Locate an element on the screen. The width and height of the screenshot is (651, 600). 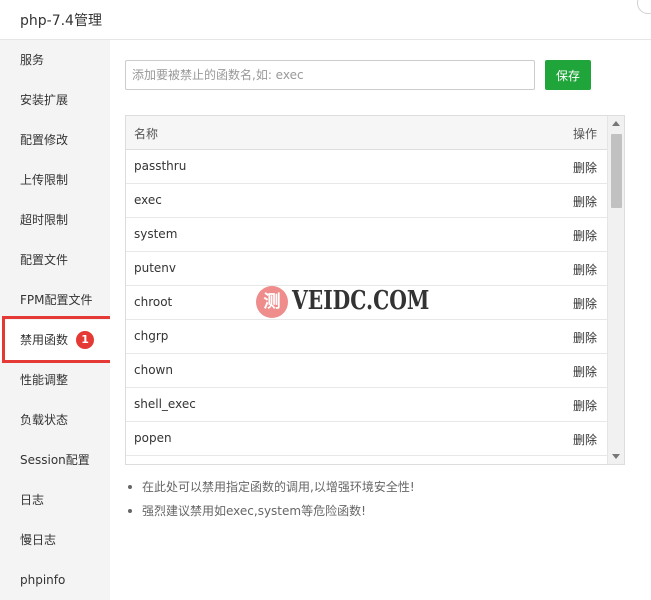
table-row: chgrp 删除 is located at coordinates (367, 337).